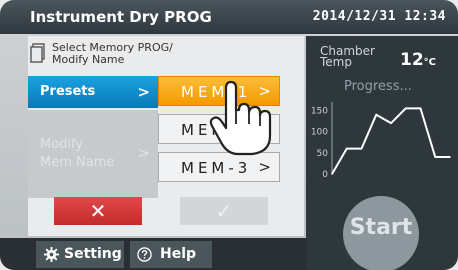 The height and width of the screenshot is (270, 458). I want to click on chamber-temp-label: Chamber Temp, so click(347, 56).